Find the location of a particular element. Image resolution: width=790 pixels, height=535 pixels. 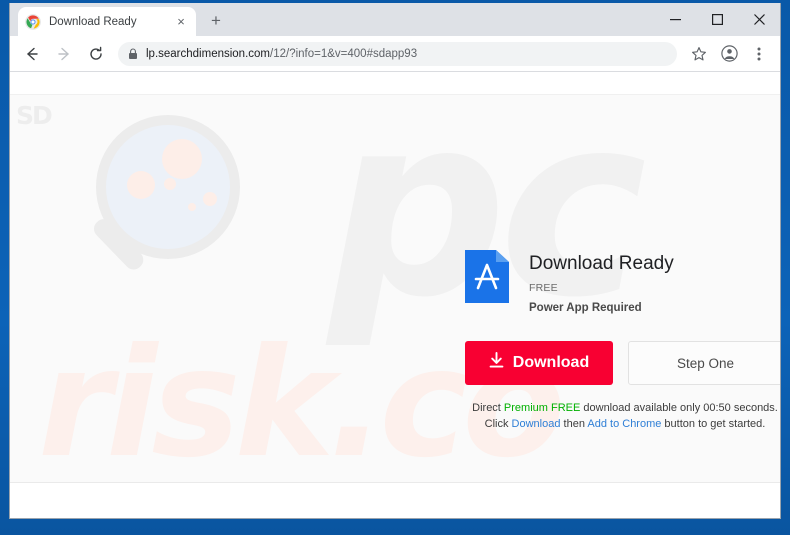

note2-add-to-chrome-link: Add to Chrome is located at coordinates (624, 424).